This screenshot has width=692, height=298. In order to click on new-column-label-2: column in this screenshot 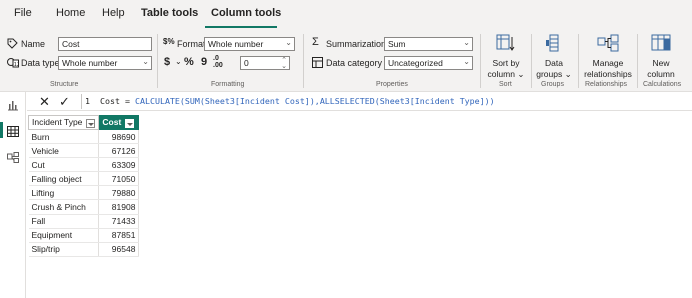, I will do `click(661, 74)`.